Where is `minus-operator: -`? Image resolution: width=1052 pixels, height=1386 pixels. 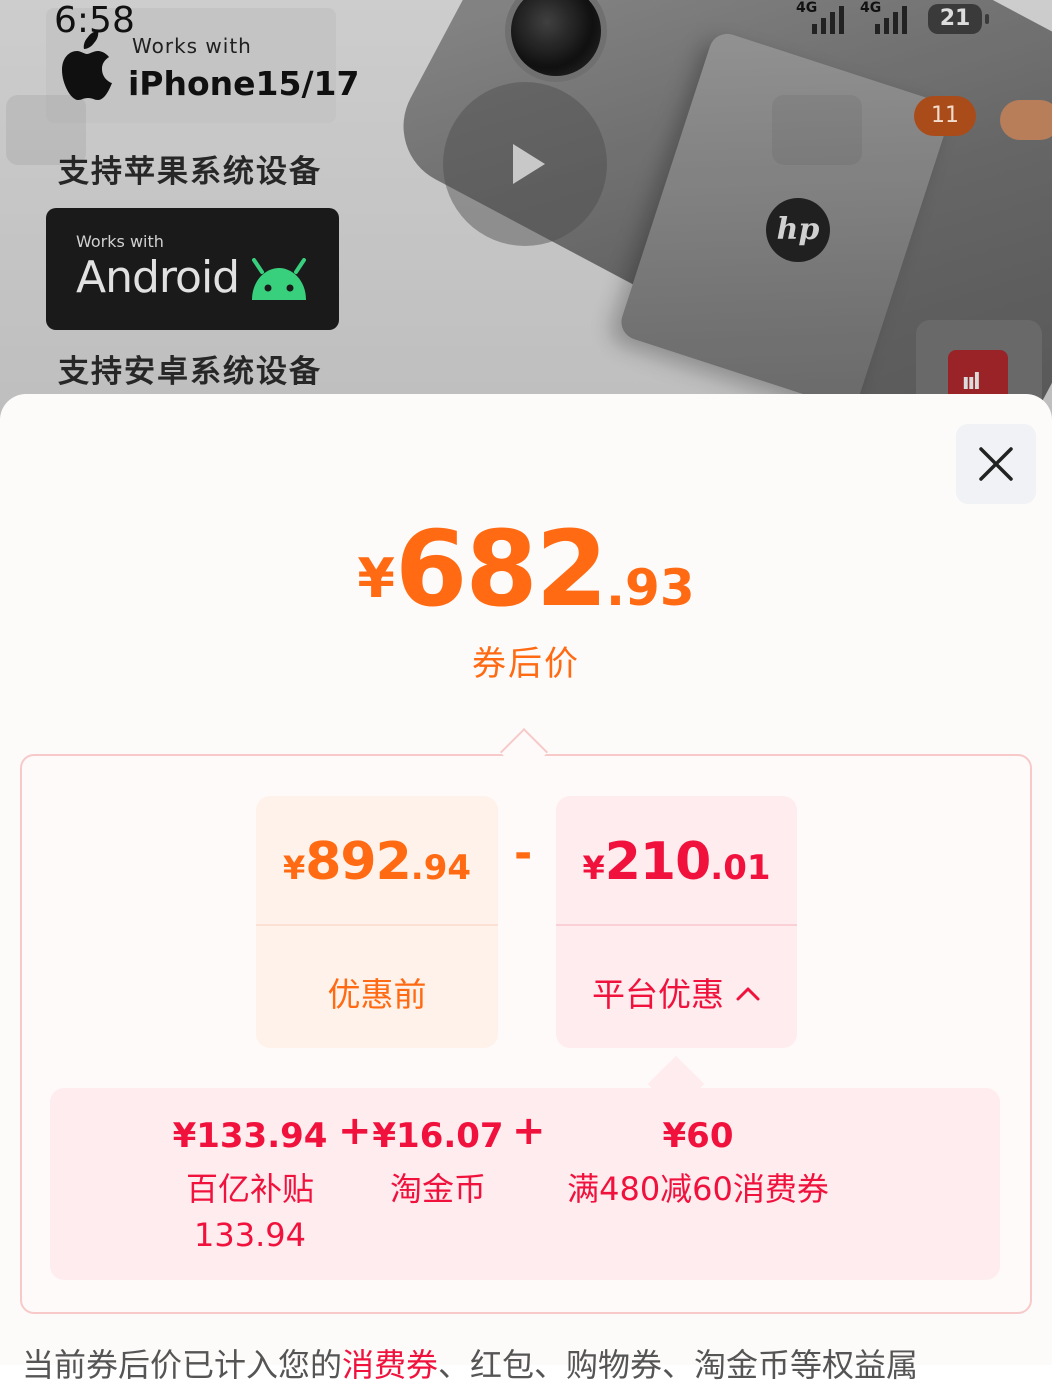
minus-operator: - is located at coordinates (523, 853).